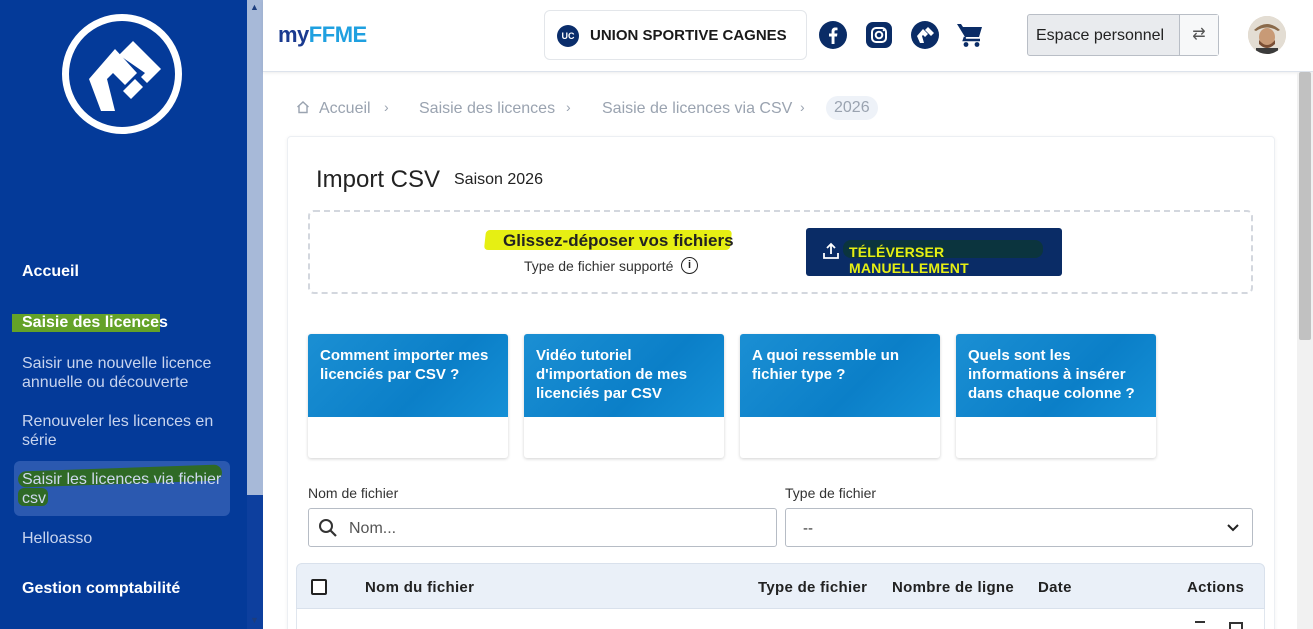 The width and height of the screenshot is (1313, 629). I want to click on help-card-title: Comment importer mes licenciés par CSV ?, so click(404, 365).